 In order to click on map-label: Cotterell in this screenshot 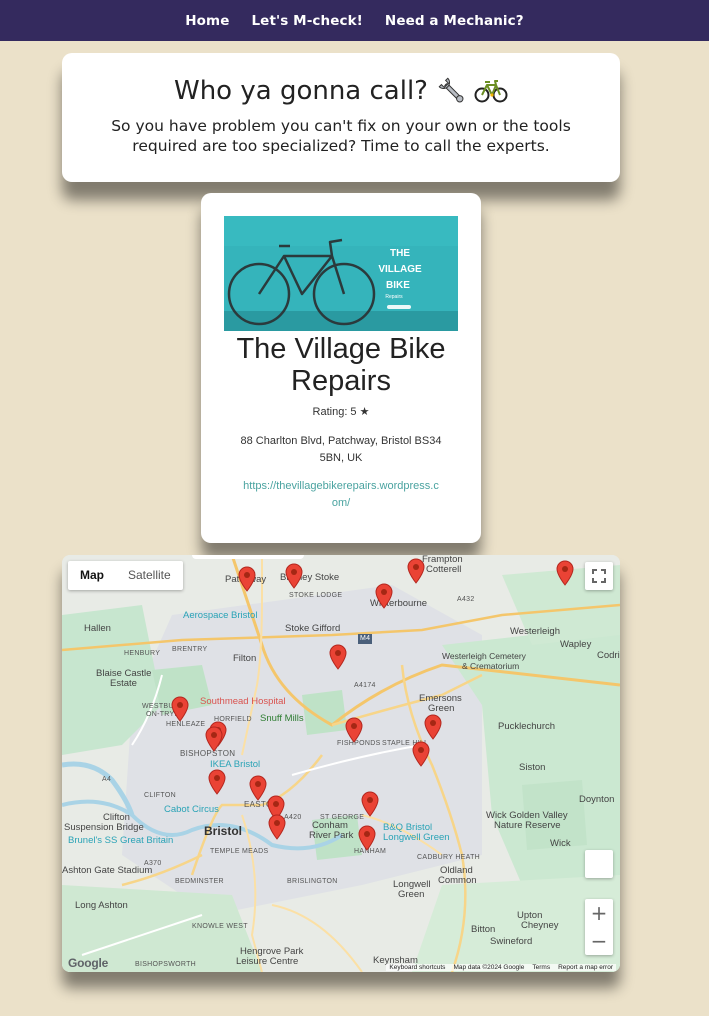, I will do `click(444, 569)`.